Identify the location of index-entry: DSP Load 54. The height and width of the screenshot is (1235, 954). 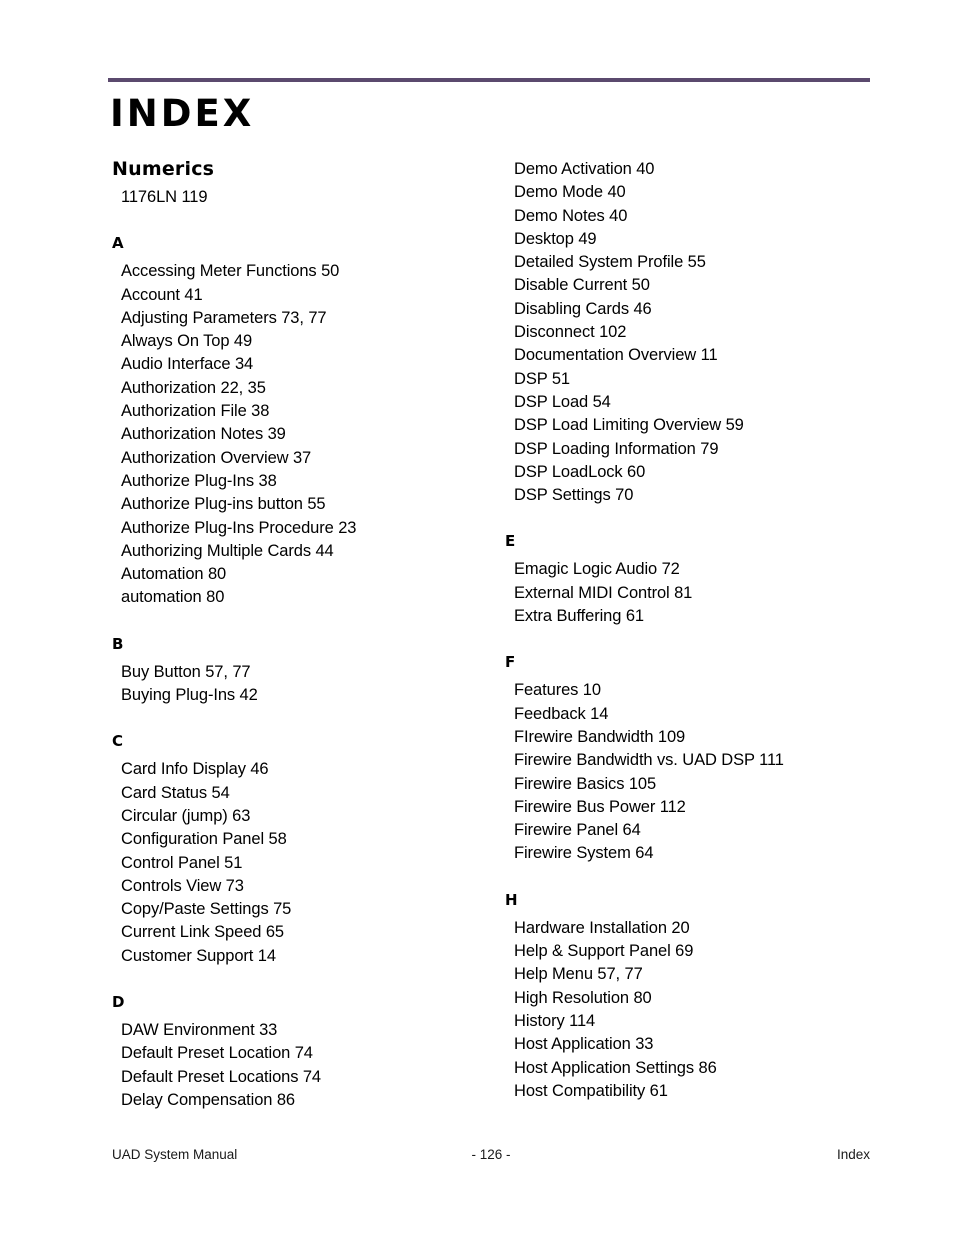
(702, 402).